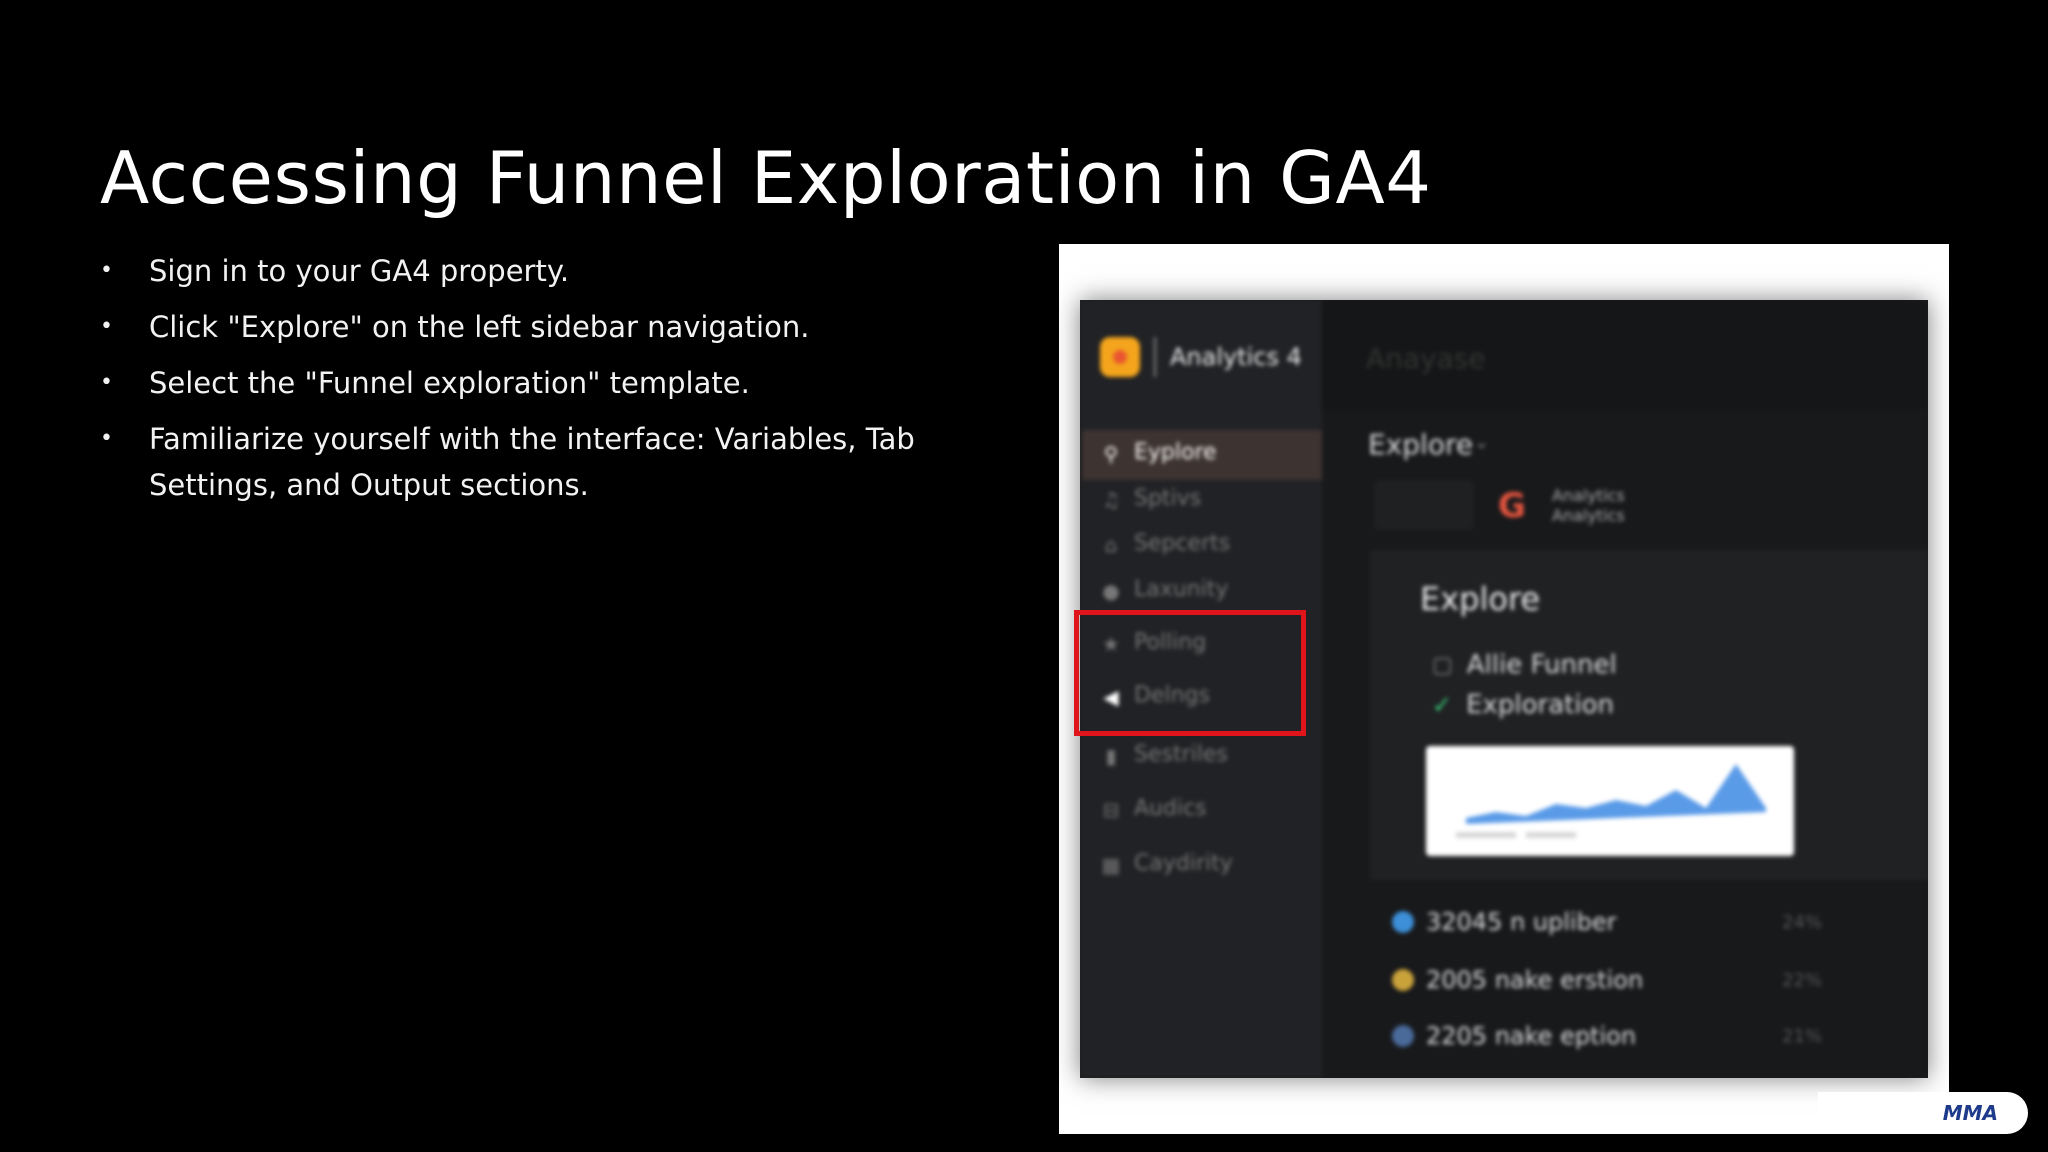  What do you see at coordinates (1182, 543) in the screenshot?
I see `sidebar-item-label: Sepcerts` at bounding box center [1182, 543].